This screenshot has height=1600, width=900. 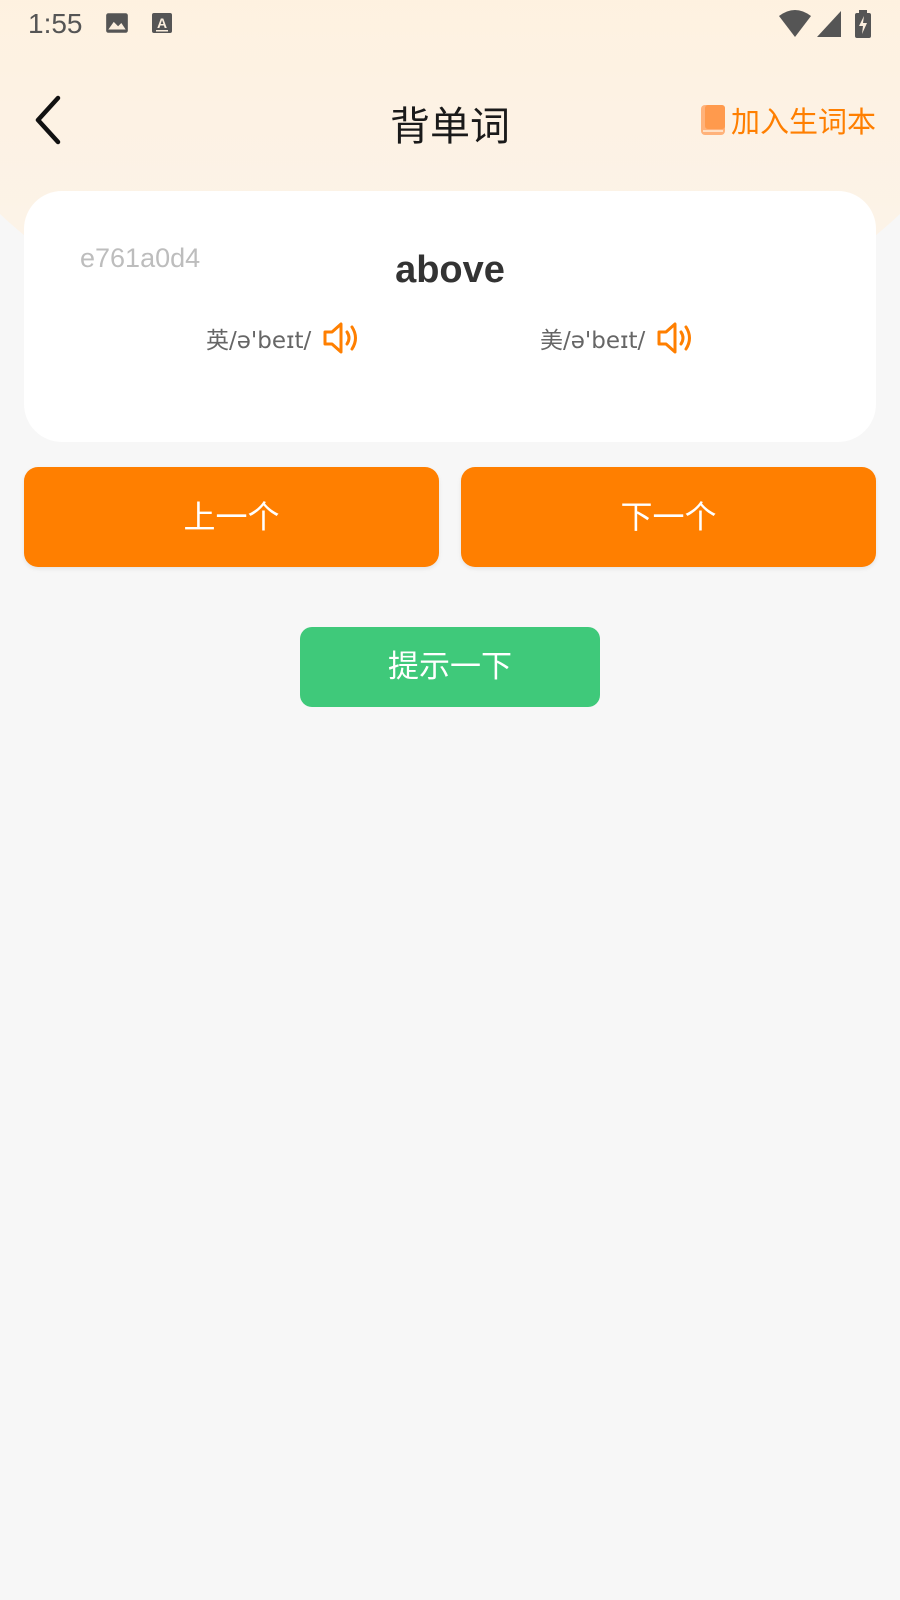 I want to click on add-to-vocabulary-label: 加入生词本, so click(x=803, y=122).